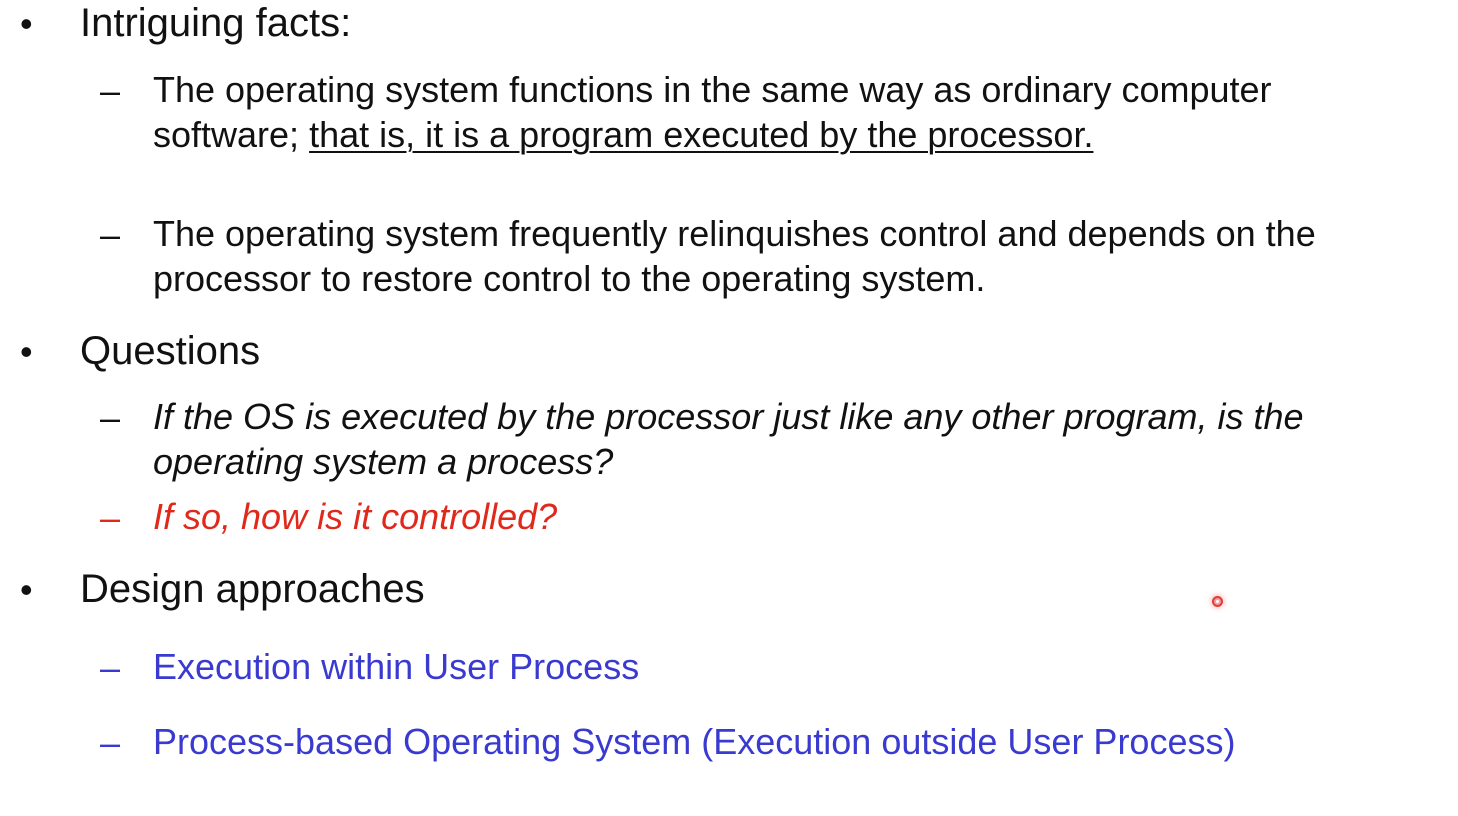  Describe the element at coordinates (216, 23) in the screenshot. I see `heading-intriguing-facts: Intriguing facts:` at that location.